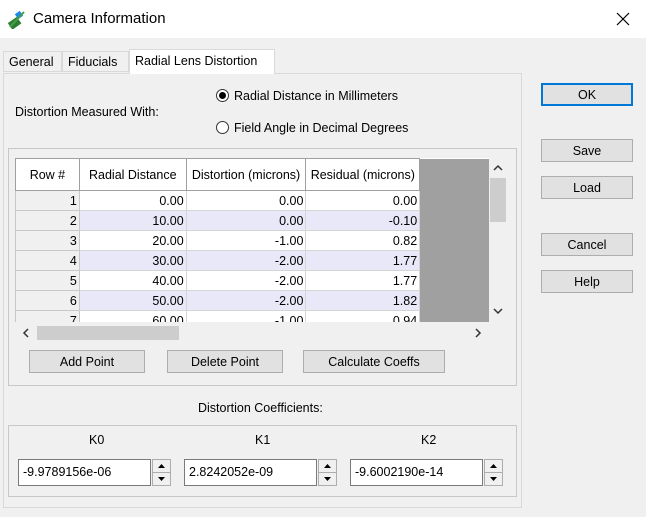 This screenshot has width=646, height=517. I want to click on radial-distance-cell: 0.00, so click(132, 200).